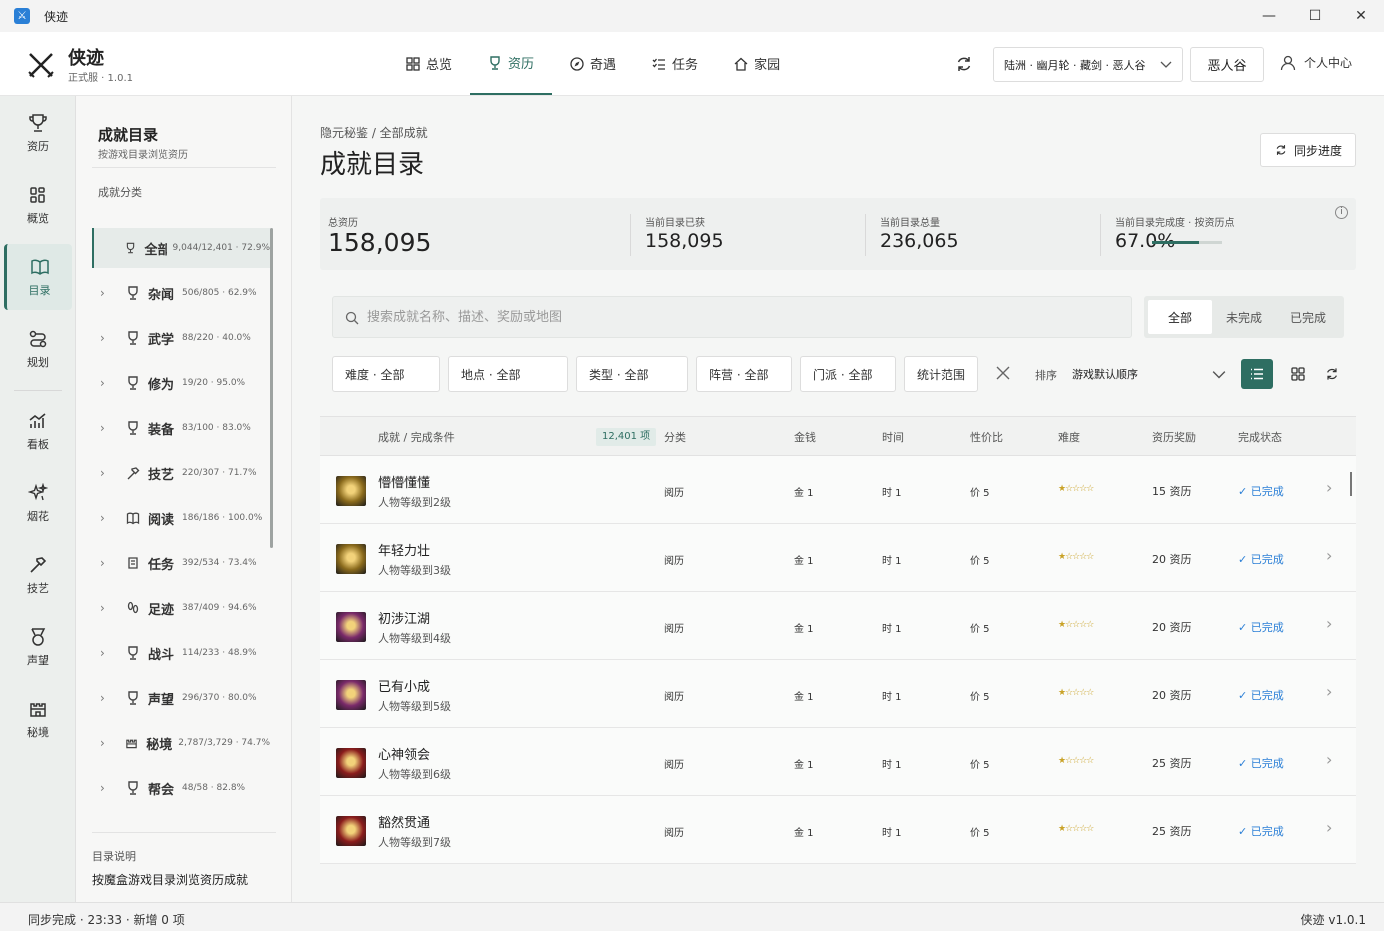 The width and height of the screenshot is (1384, 931). Describe the element at coordinates (1227, 64) in the screenshot. I see `camp-button: 恶人谷` at that location.